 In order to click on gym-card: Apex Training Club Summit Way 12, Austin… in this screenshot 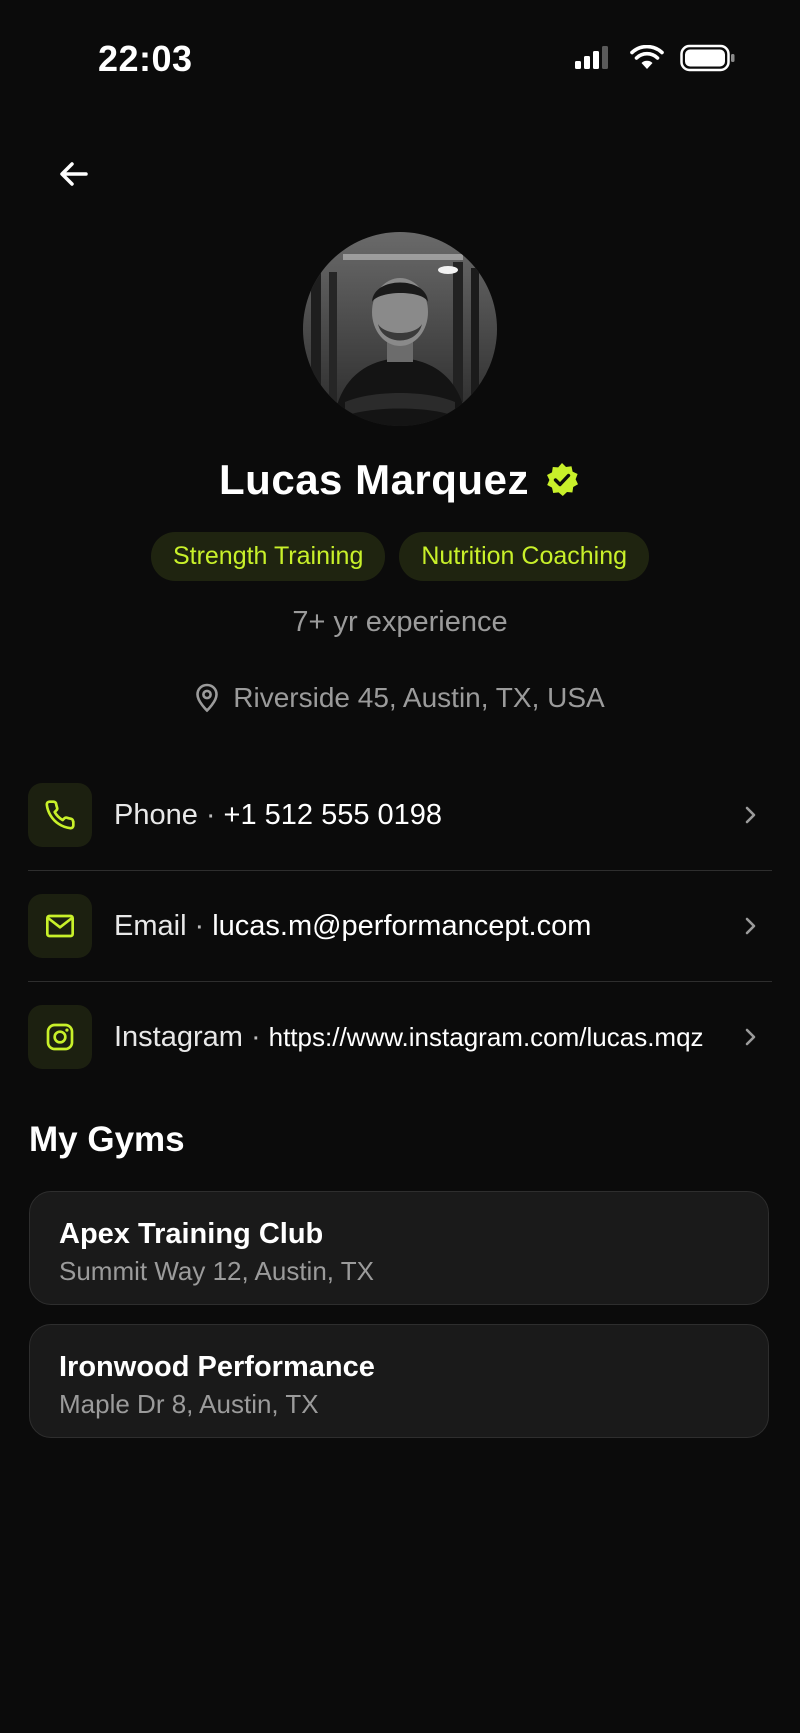, I will do `click(399, 1248)`.